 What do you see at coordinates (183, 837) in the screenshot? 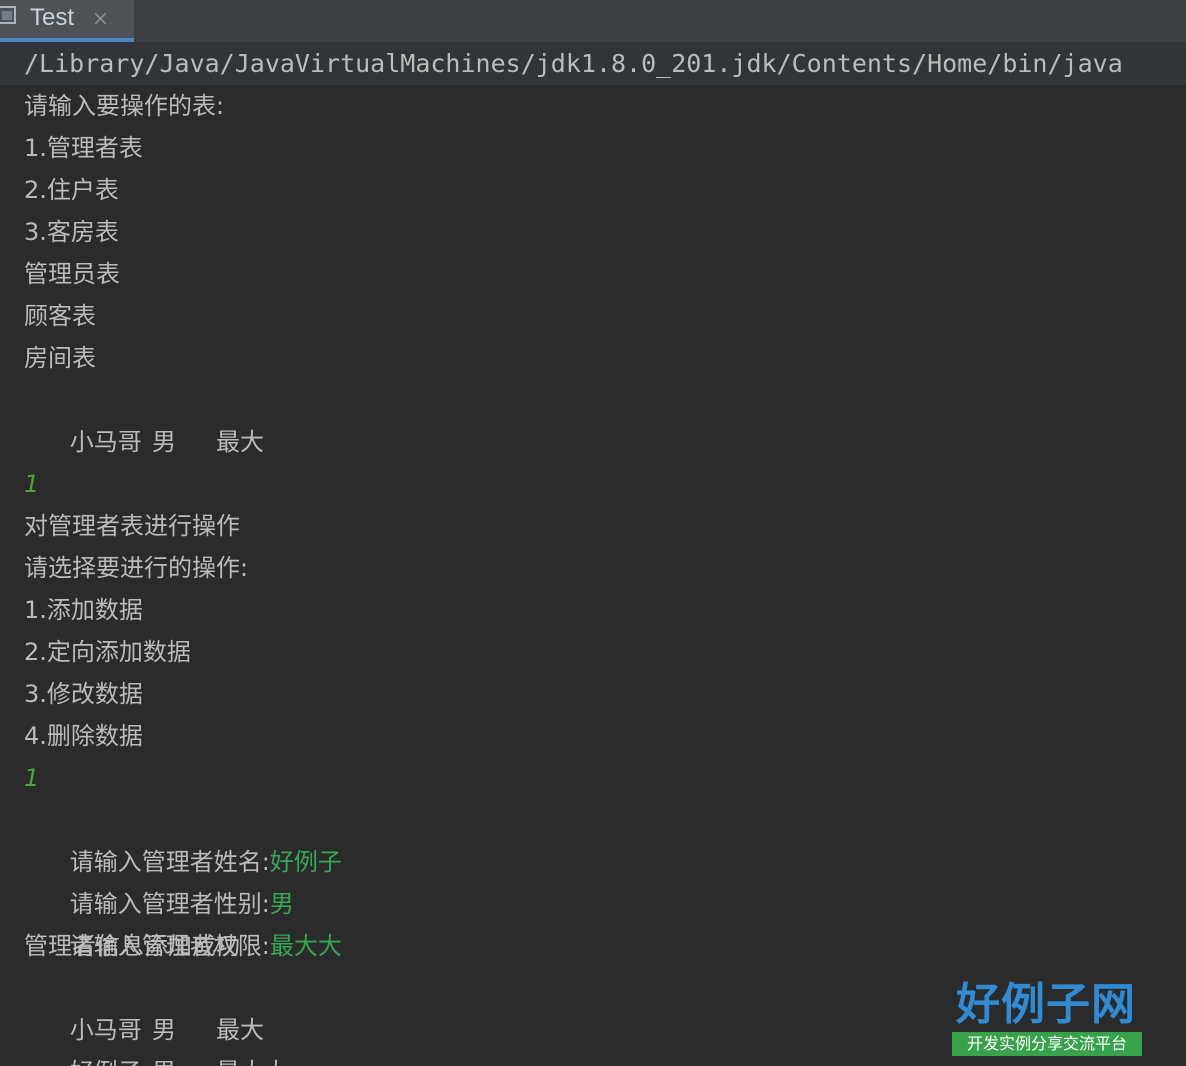
I see `prompt-line: 请输入管理者姓名:好例子` at bounding box center [183, 837].